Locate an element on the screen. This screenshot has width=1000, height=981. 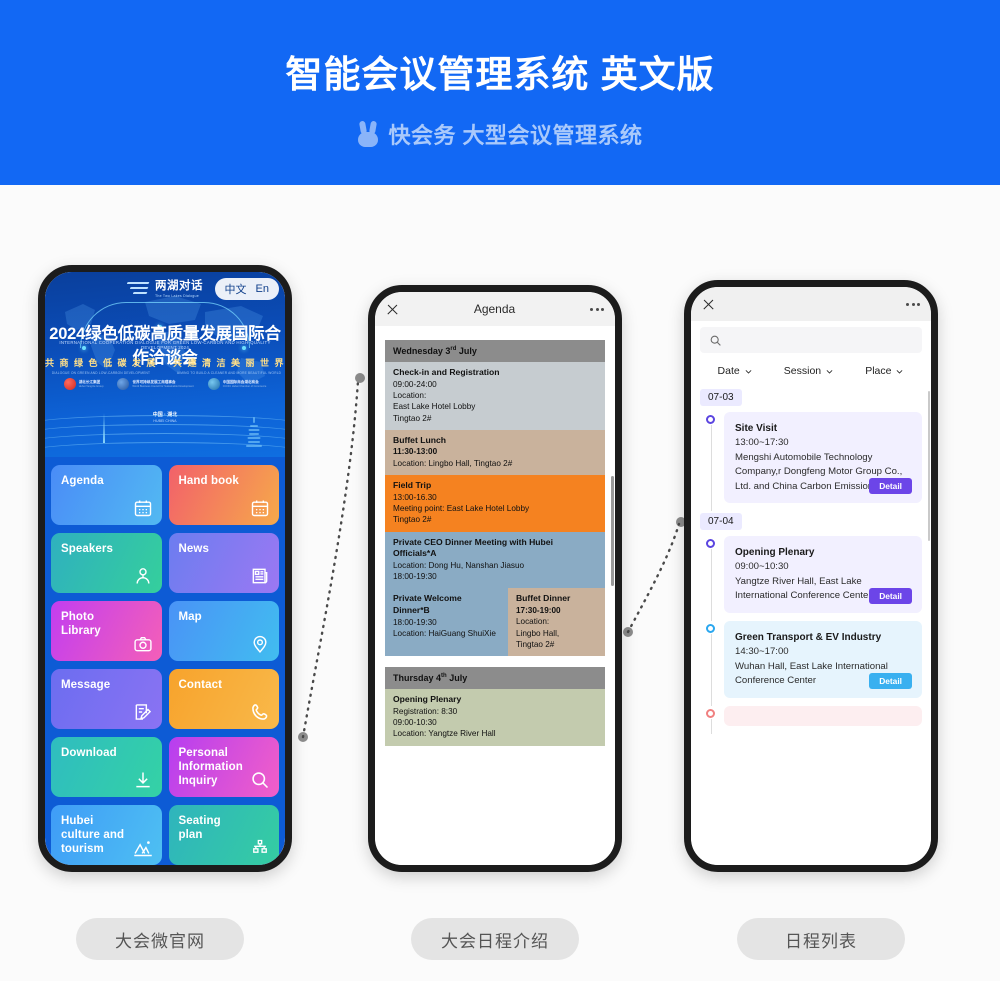
agenda-row-line: 18:00-19:30 is located at coordinates (415, 577).